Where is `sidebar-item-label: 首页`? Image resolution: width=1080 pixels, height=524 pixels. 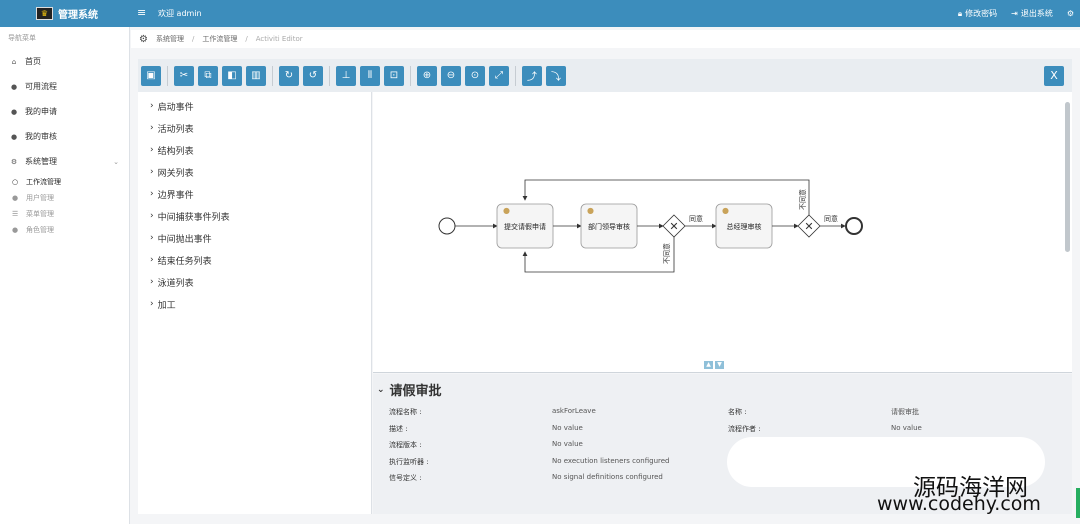 sidebar-item-label: 首页 is located at coordinates (33, 61).